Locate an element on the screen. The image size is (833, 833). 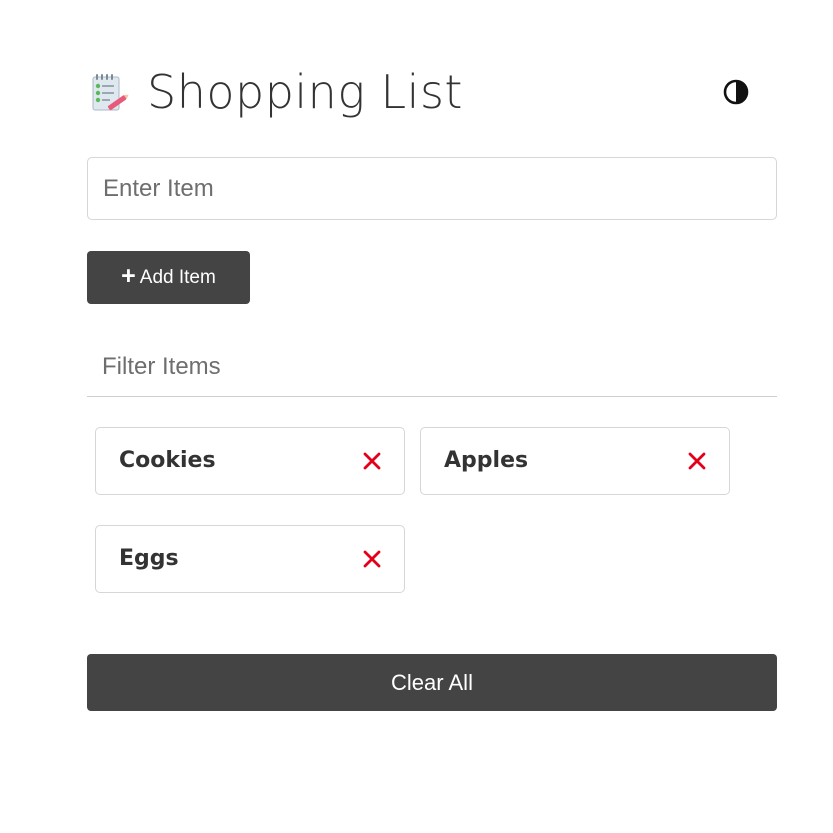
filter-input is located at coordinates (432, 367).